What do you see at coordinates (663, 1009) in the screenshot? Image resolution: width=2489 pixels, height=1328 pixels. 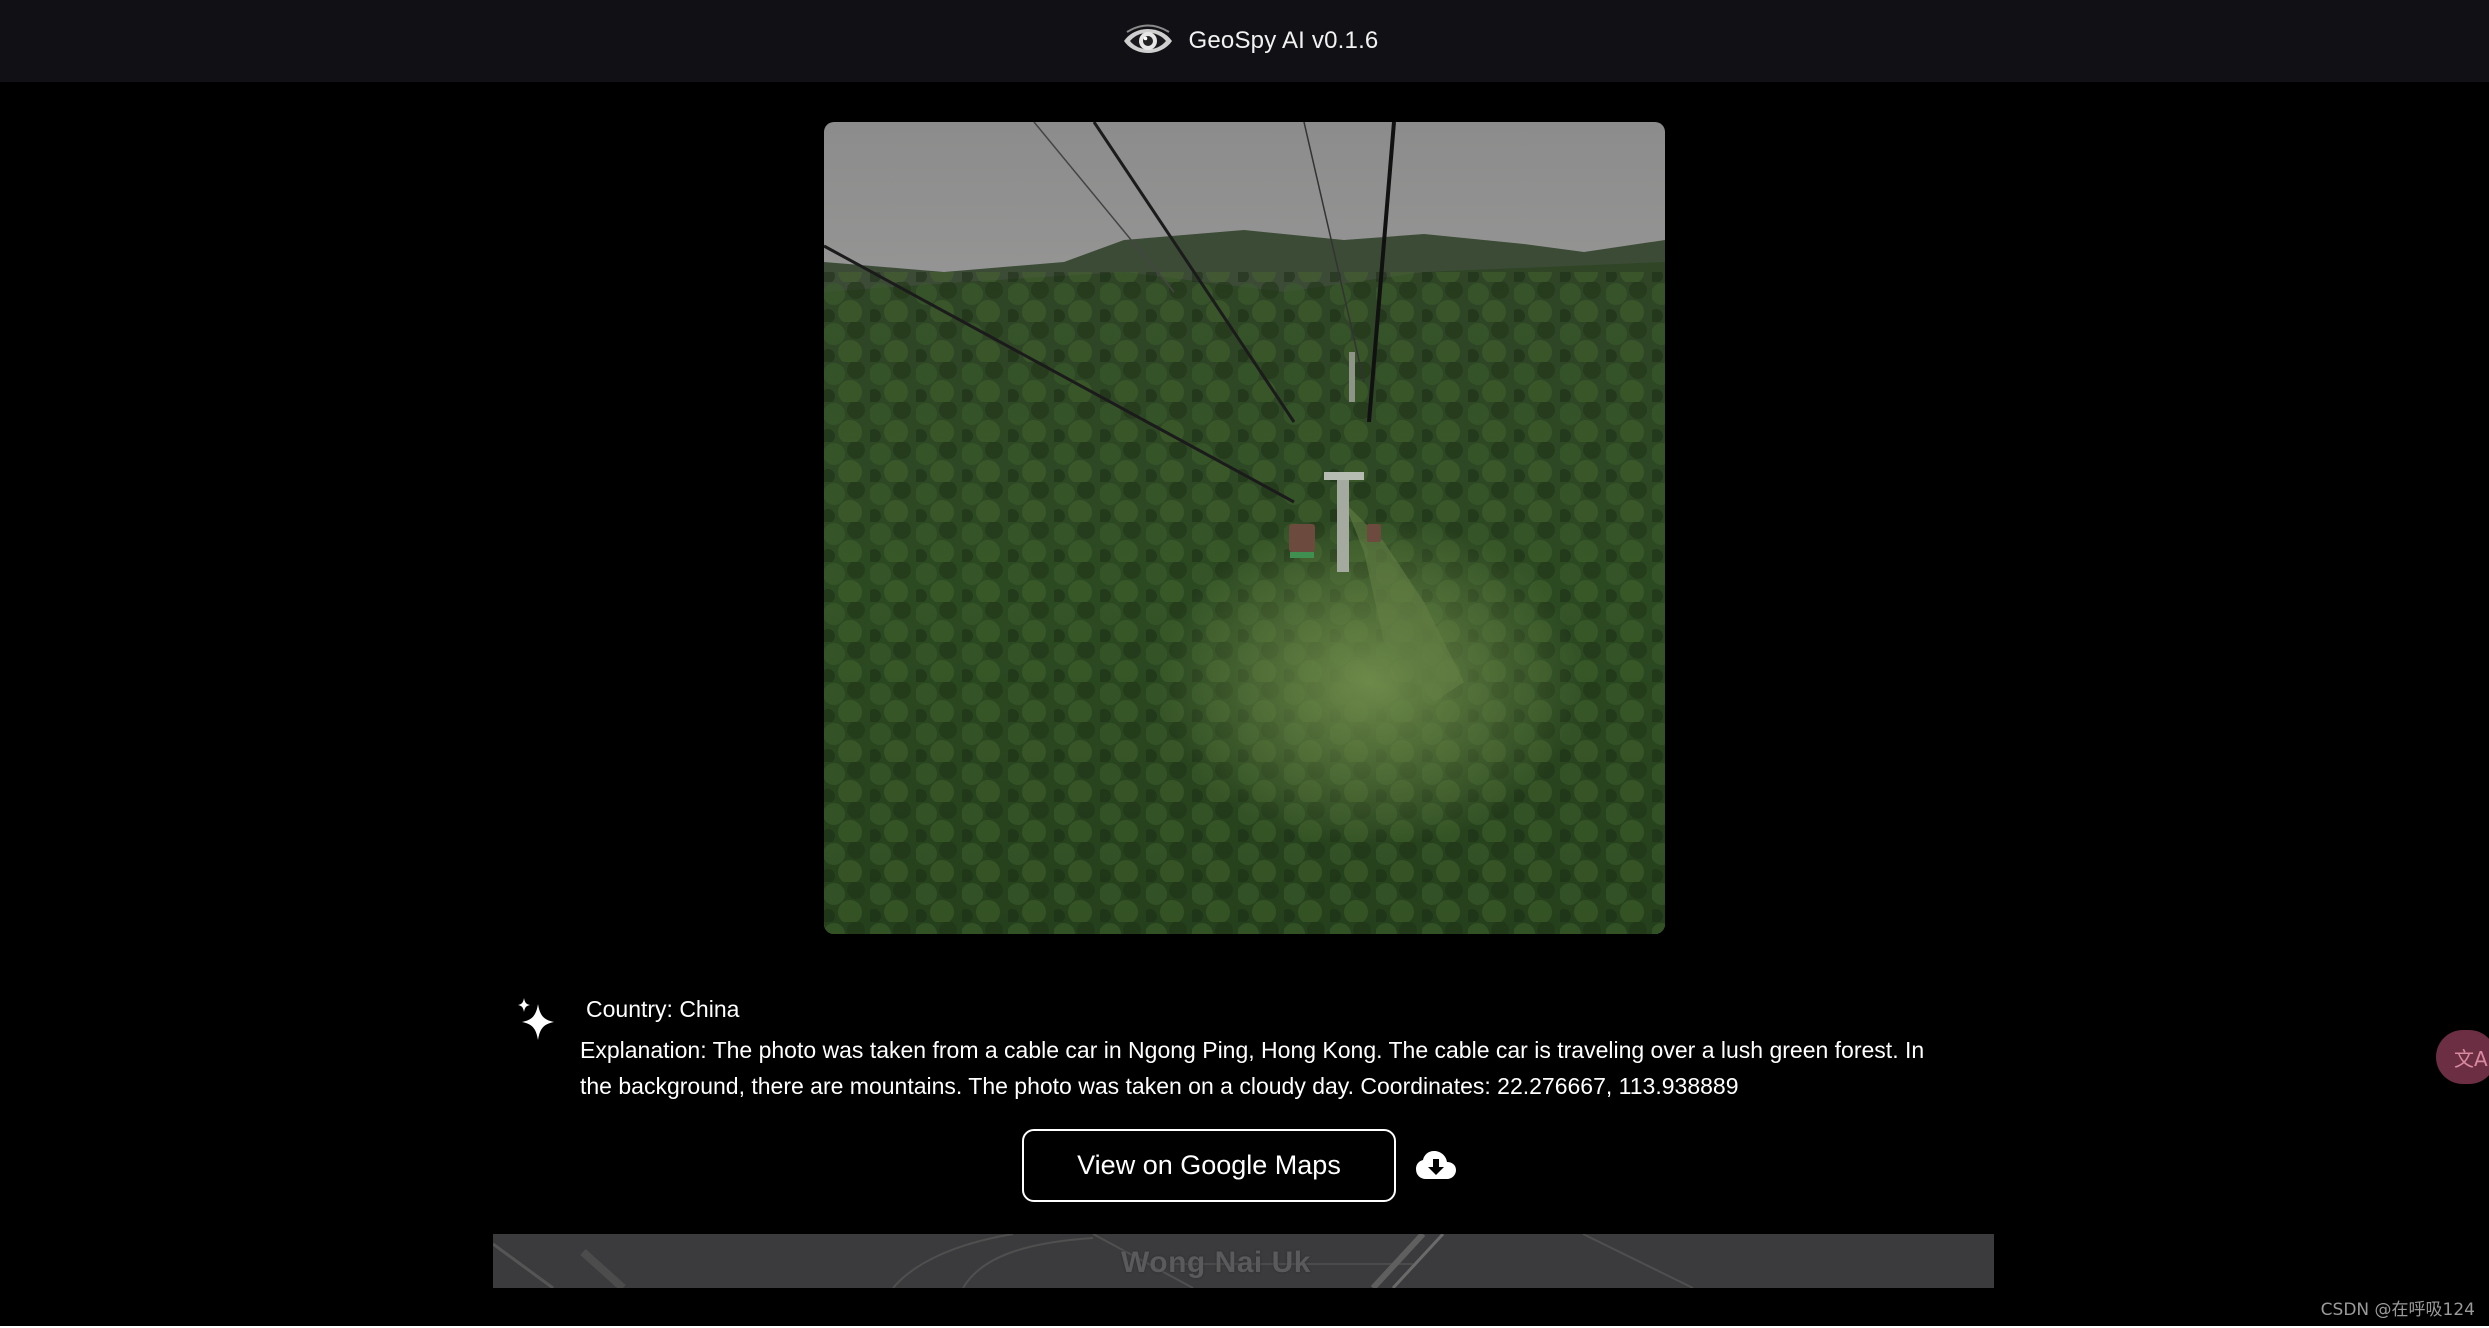 I see `country-text: Country: China` at bounding box center [663, 1009].